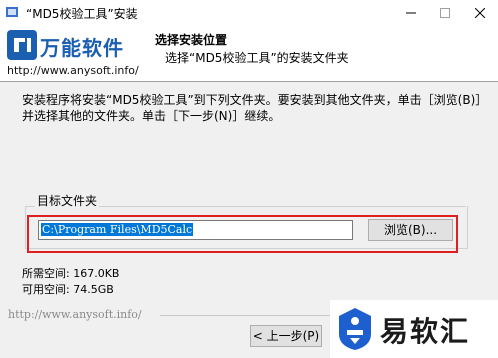 This screenshot has height=358, width=498. What do you see at coordinates (191, 40) in the screenshot?
I see `page-title: 选择安装位置` at bounding box center [191, 40].